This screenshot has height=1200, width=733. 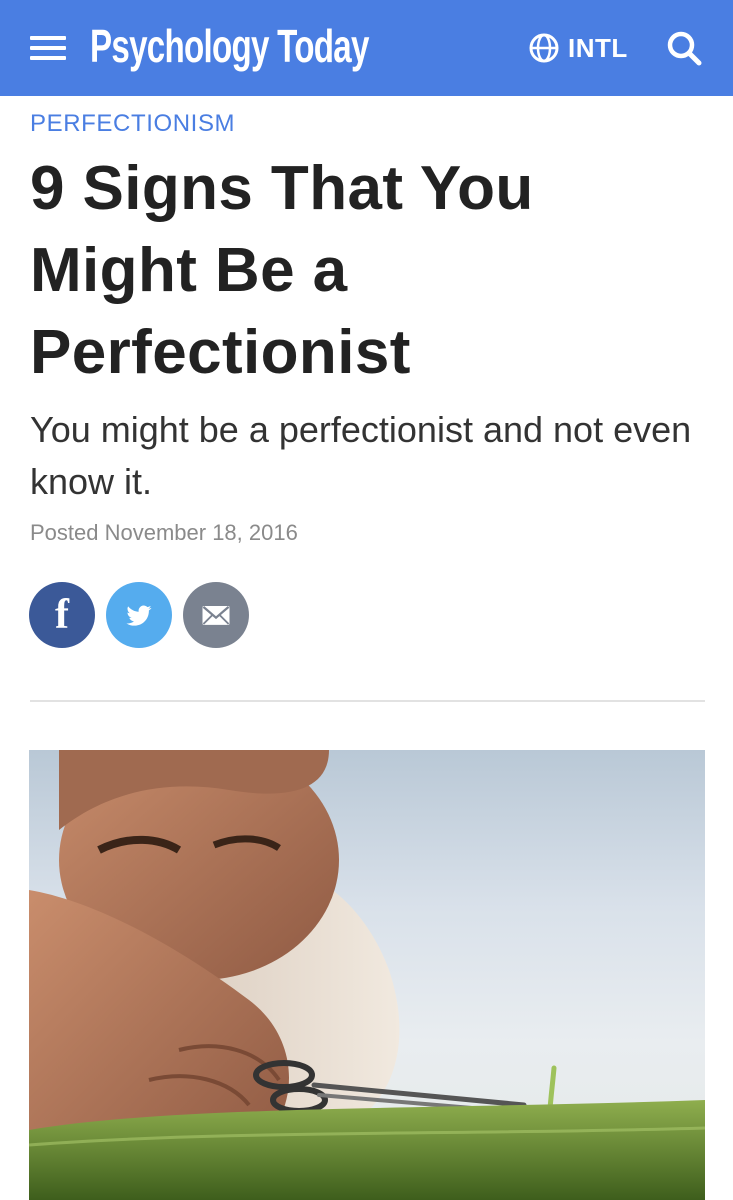 I want to click on twitter-icon, so click(x=139, y=615).